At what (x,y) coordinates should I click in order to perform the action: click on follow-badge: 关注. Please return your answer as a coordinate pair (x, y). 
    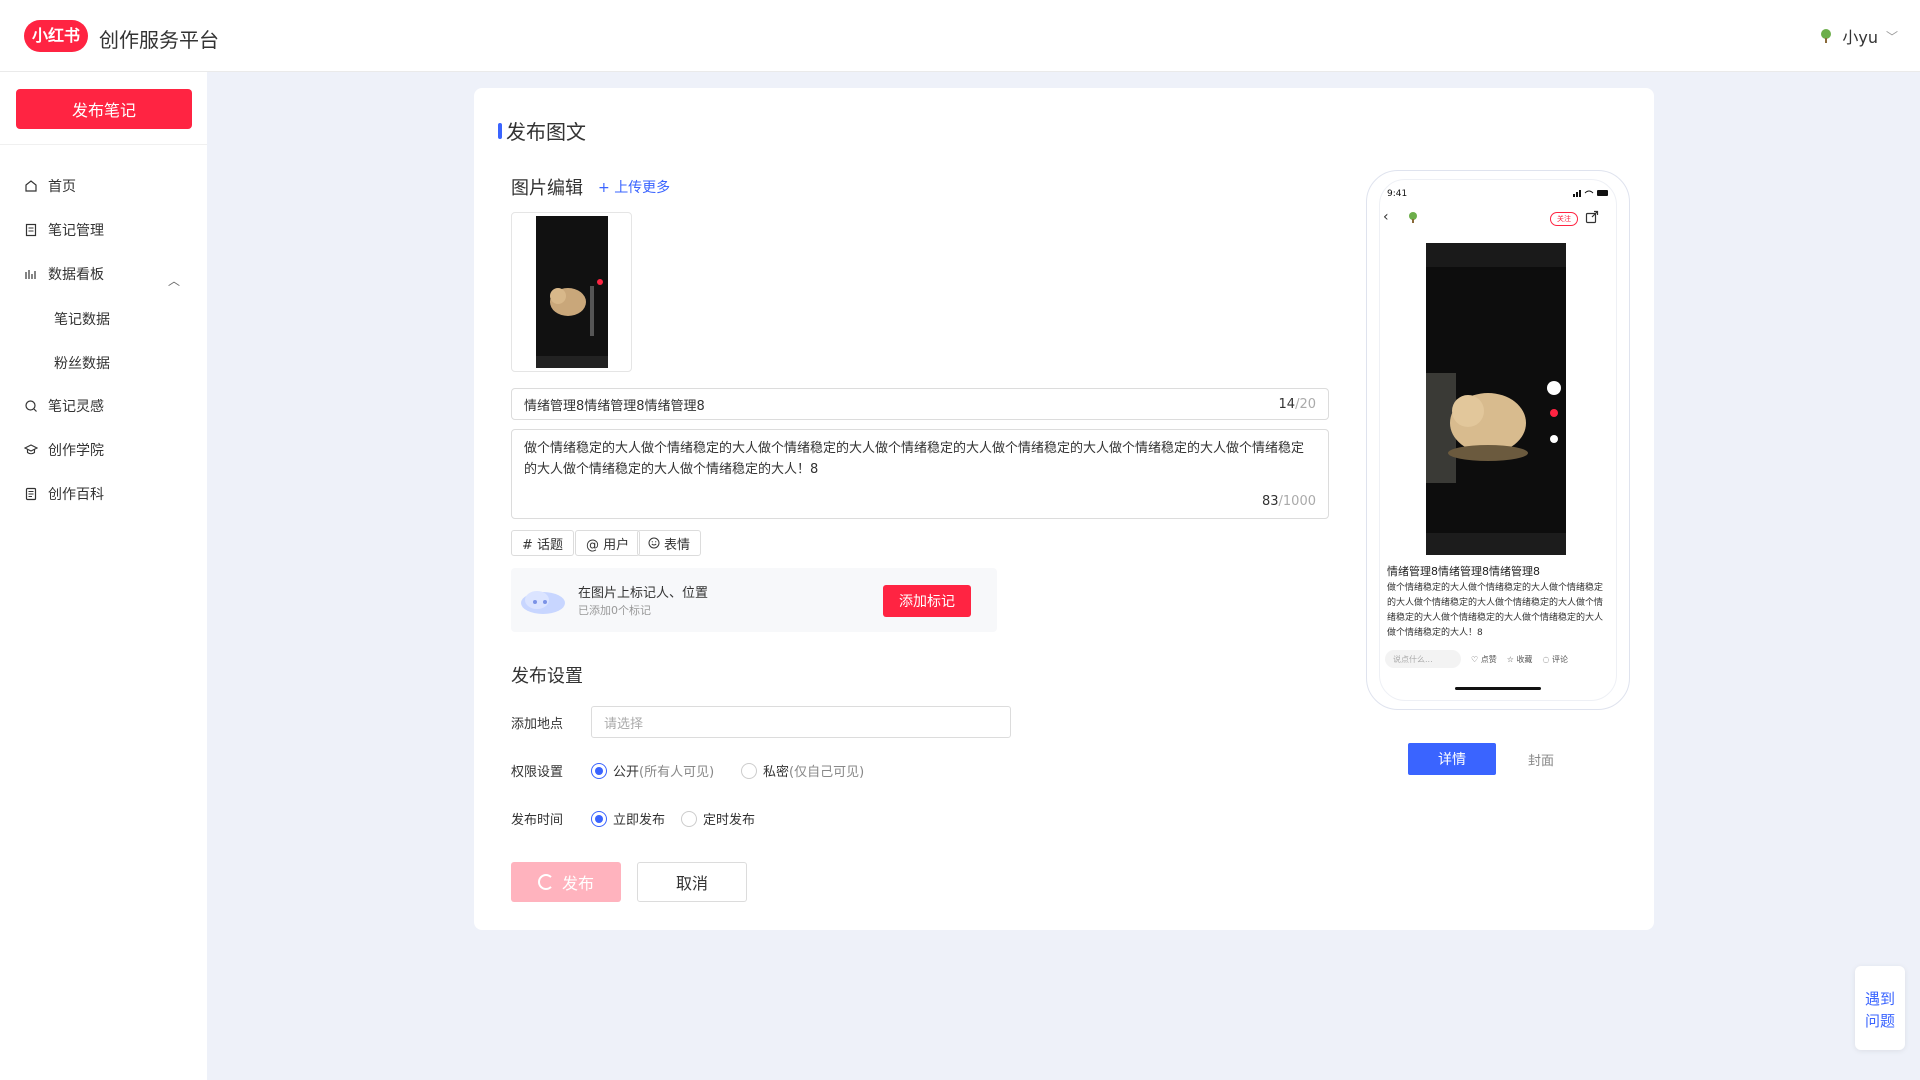
    Looking at the image, I should click on (1564, 219).